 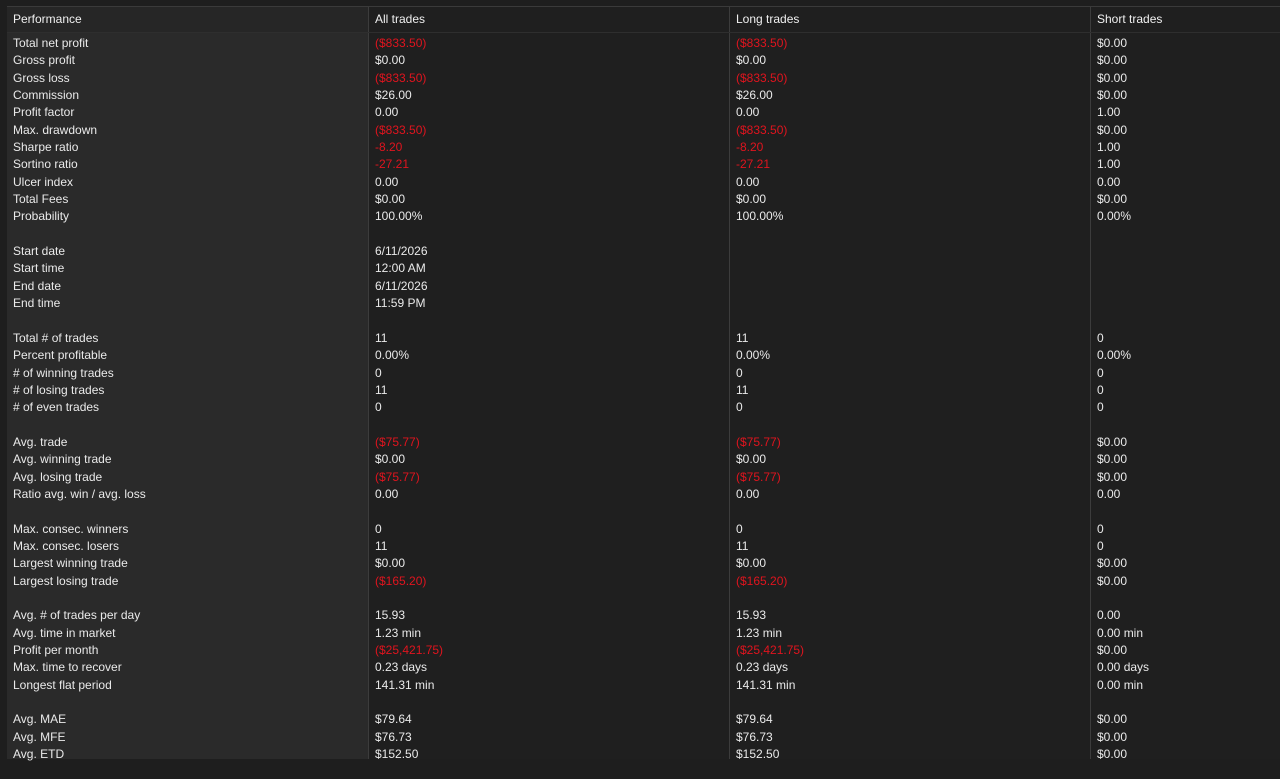 I want to click on all-trades-value: 11, so click(x=381, y=389).